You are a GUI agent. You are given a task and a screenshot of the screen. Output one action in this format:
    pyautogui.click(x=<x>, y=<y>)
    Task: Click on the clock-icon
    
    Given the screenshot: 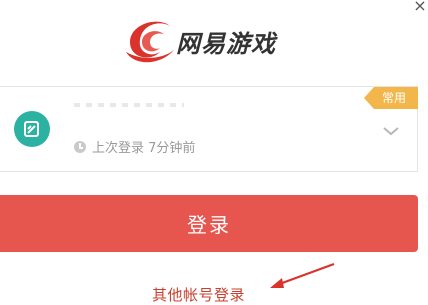 What is the action you would take?
    pyautogui.click(x=80, y=147)
    